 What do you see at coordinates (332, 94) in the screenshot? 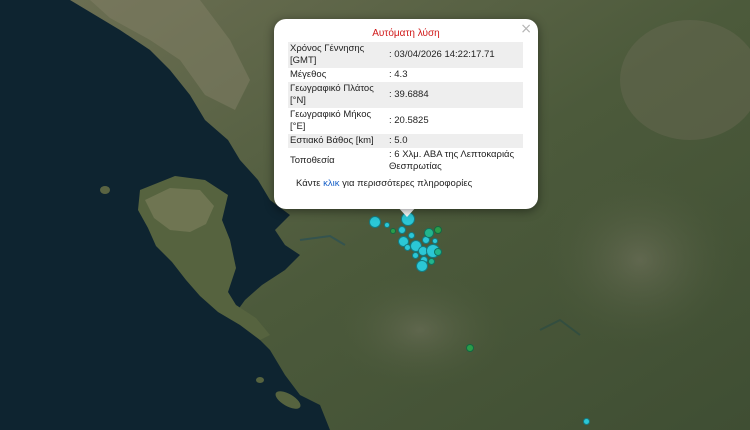
I see `latitude-label: Γεωγραφικό Πλάτος [°N]` at bounding box center [332, 94].